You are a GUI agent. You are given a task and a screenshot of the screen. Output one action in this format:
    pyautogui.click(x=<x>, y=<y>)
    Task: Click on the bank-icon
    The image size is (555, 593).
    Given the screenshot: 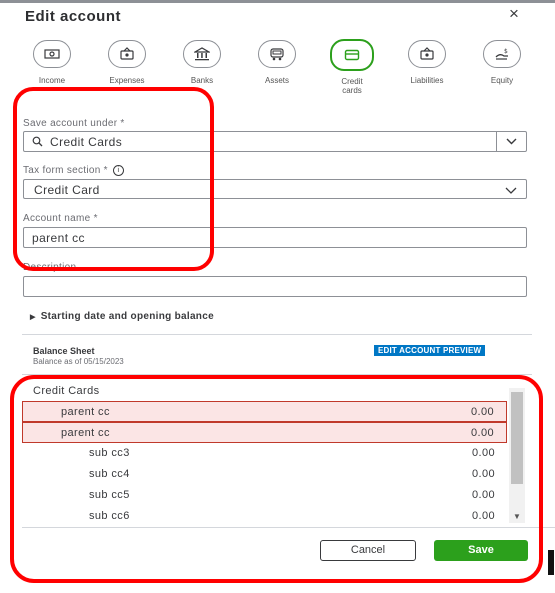 What is the action you would take?
    pyautogui.click(x=202, y=54)
    